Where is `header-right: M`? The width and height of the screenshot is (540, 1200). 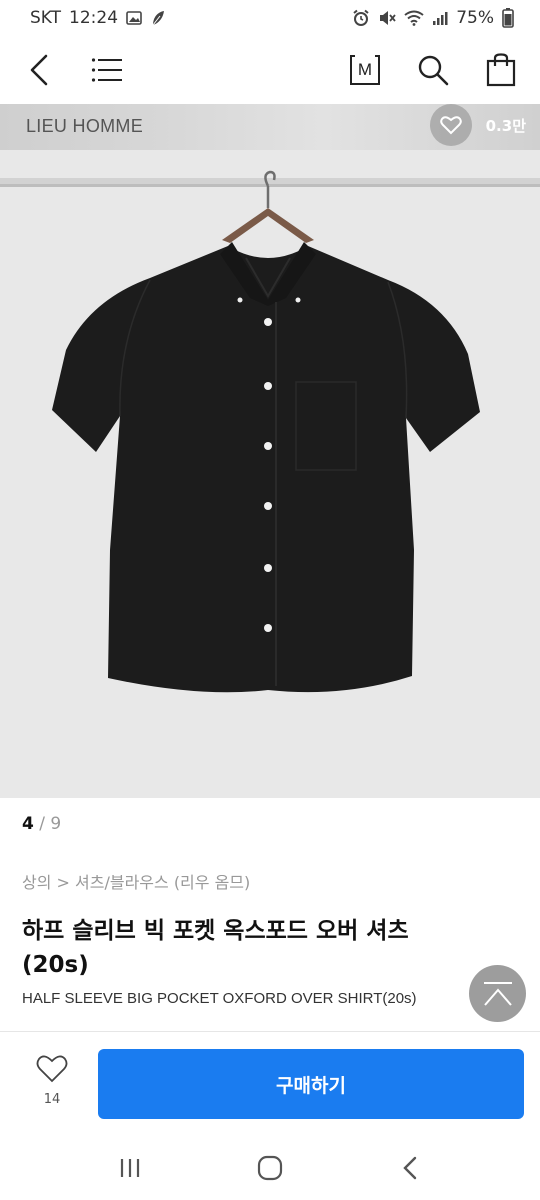
header-right: M is located at coordinates (433, 70).